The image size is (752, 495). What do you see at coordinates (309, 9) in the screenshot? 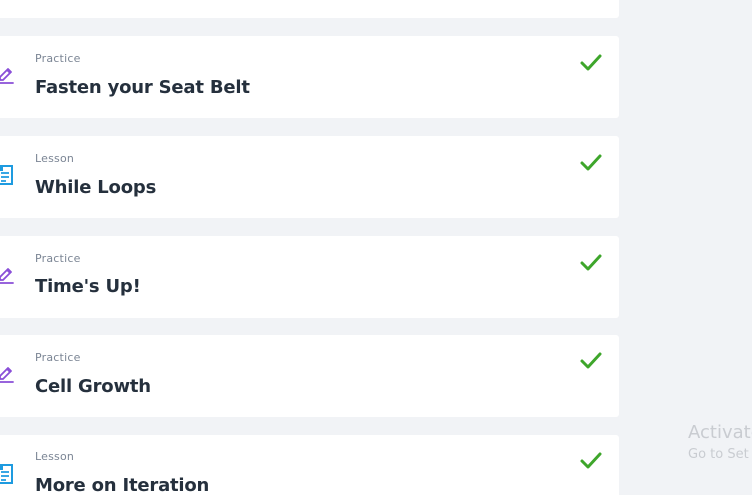
I see `list-item` at bounding box center [309, 9].